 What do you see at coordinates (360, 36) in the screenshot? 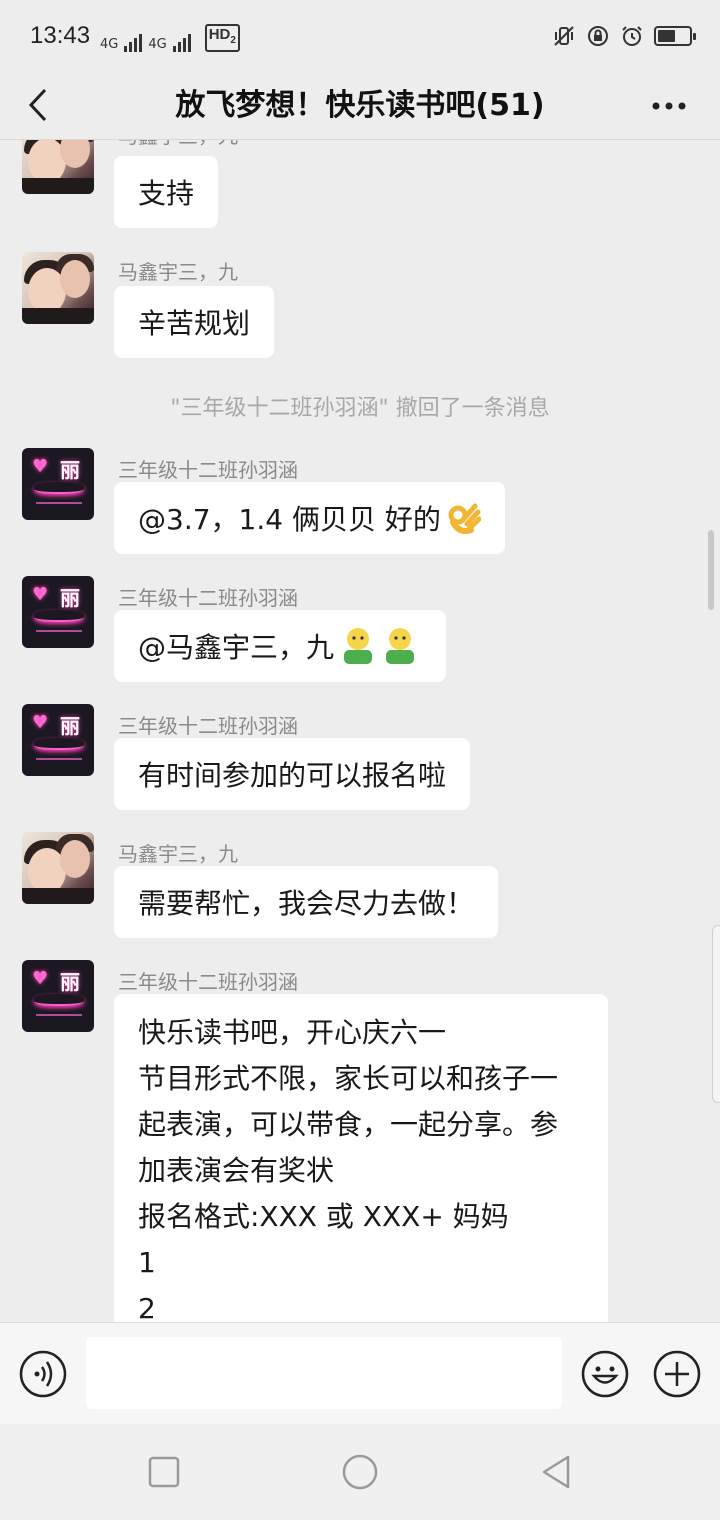
I see `status-bar: 13:43 4G 4G HD2` at bounding box center [360, 36].